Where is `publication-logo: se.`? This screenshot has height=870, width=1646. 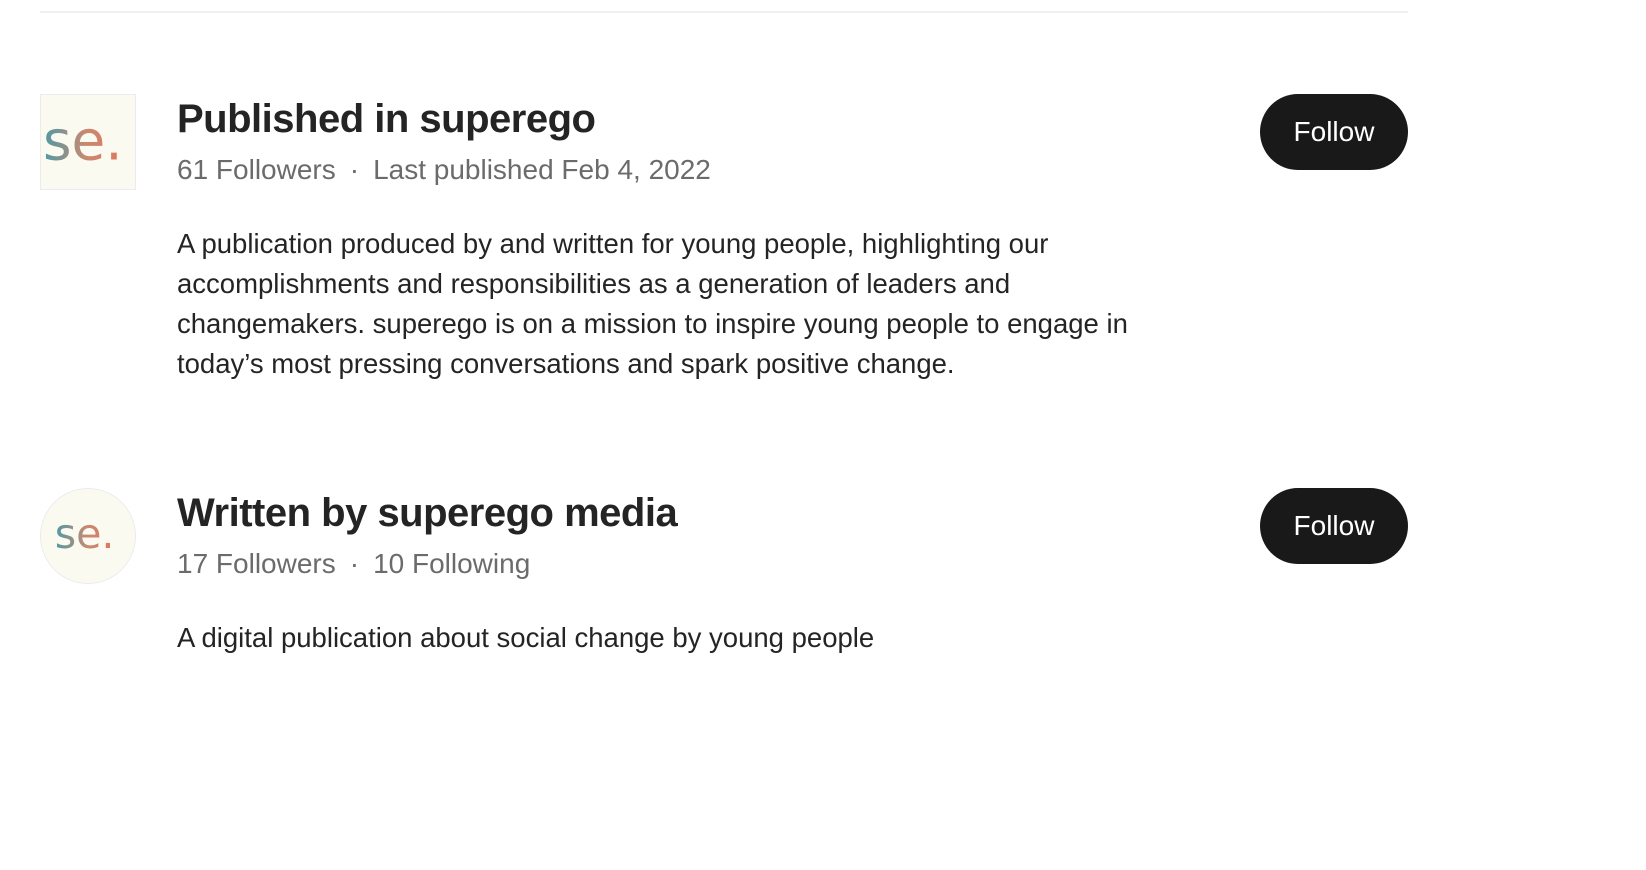
publication-logo: se. is located at coordinates (88, 142).